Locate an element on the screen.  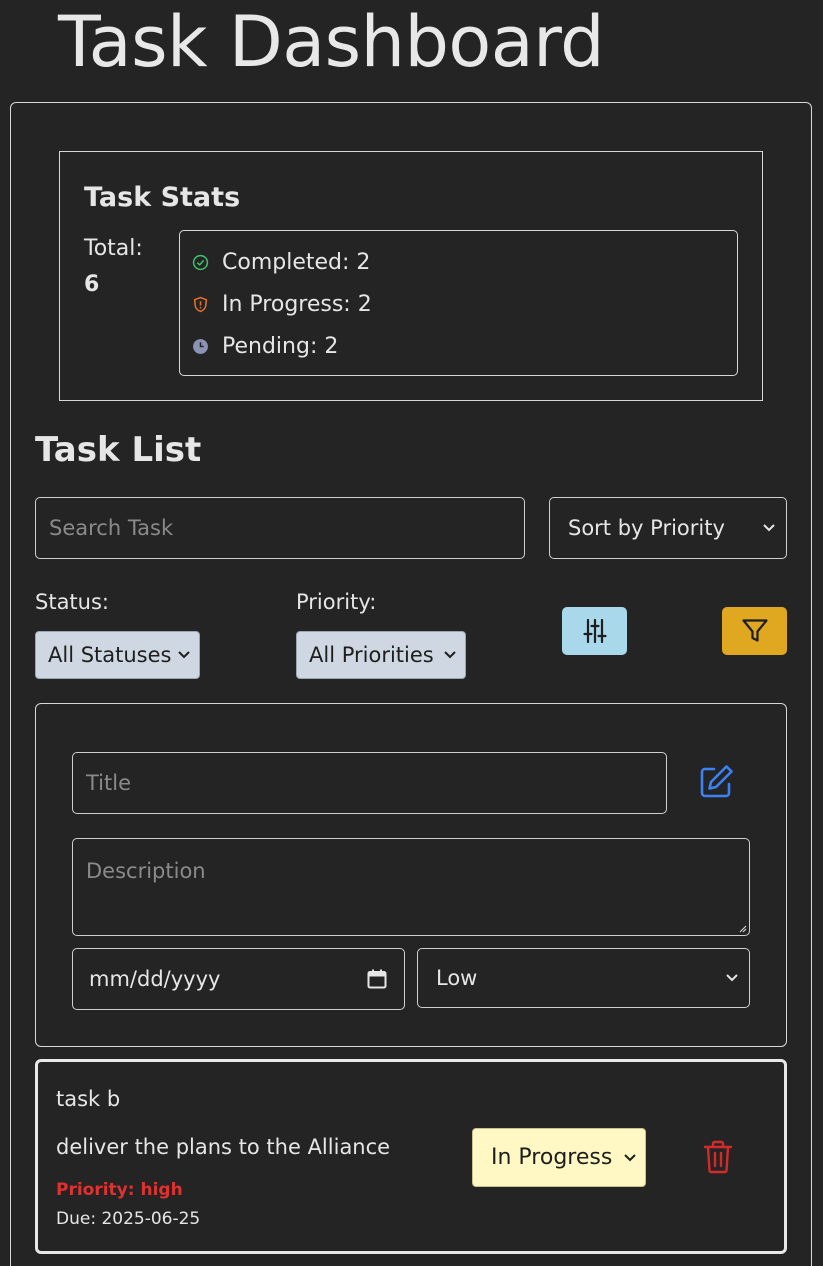
task-stats-title: Task Stats is located at coordinates (162, 197).